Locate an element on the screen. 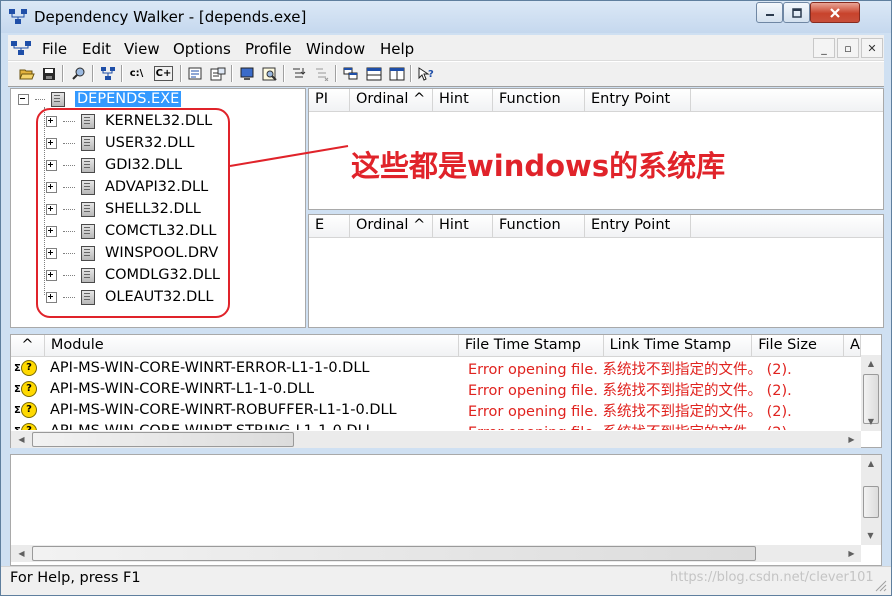 The width and height of the screenshot is (892, 596). next-item-button is located at coordinates (373, 73).